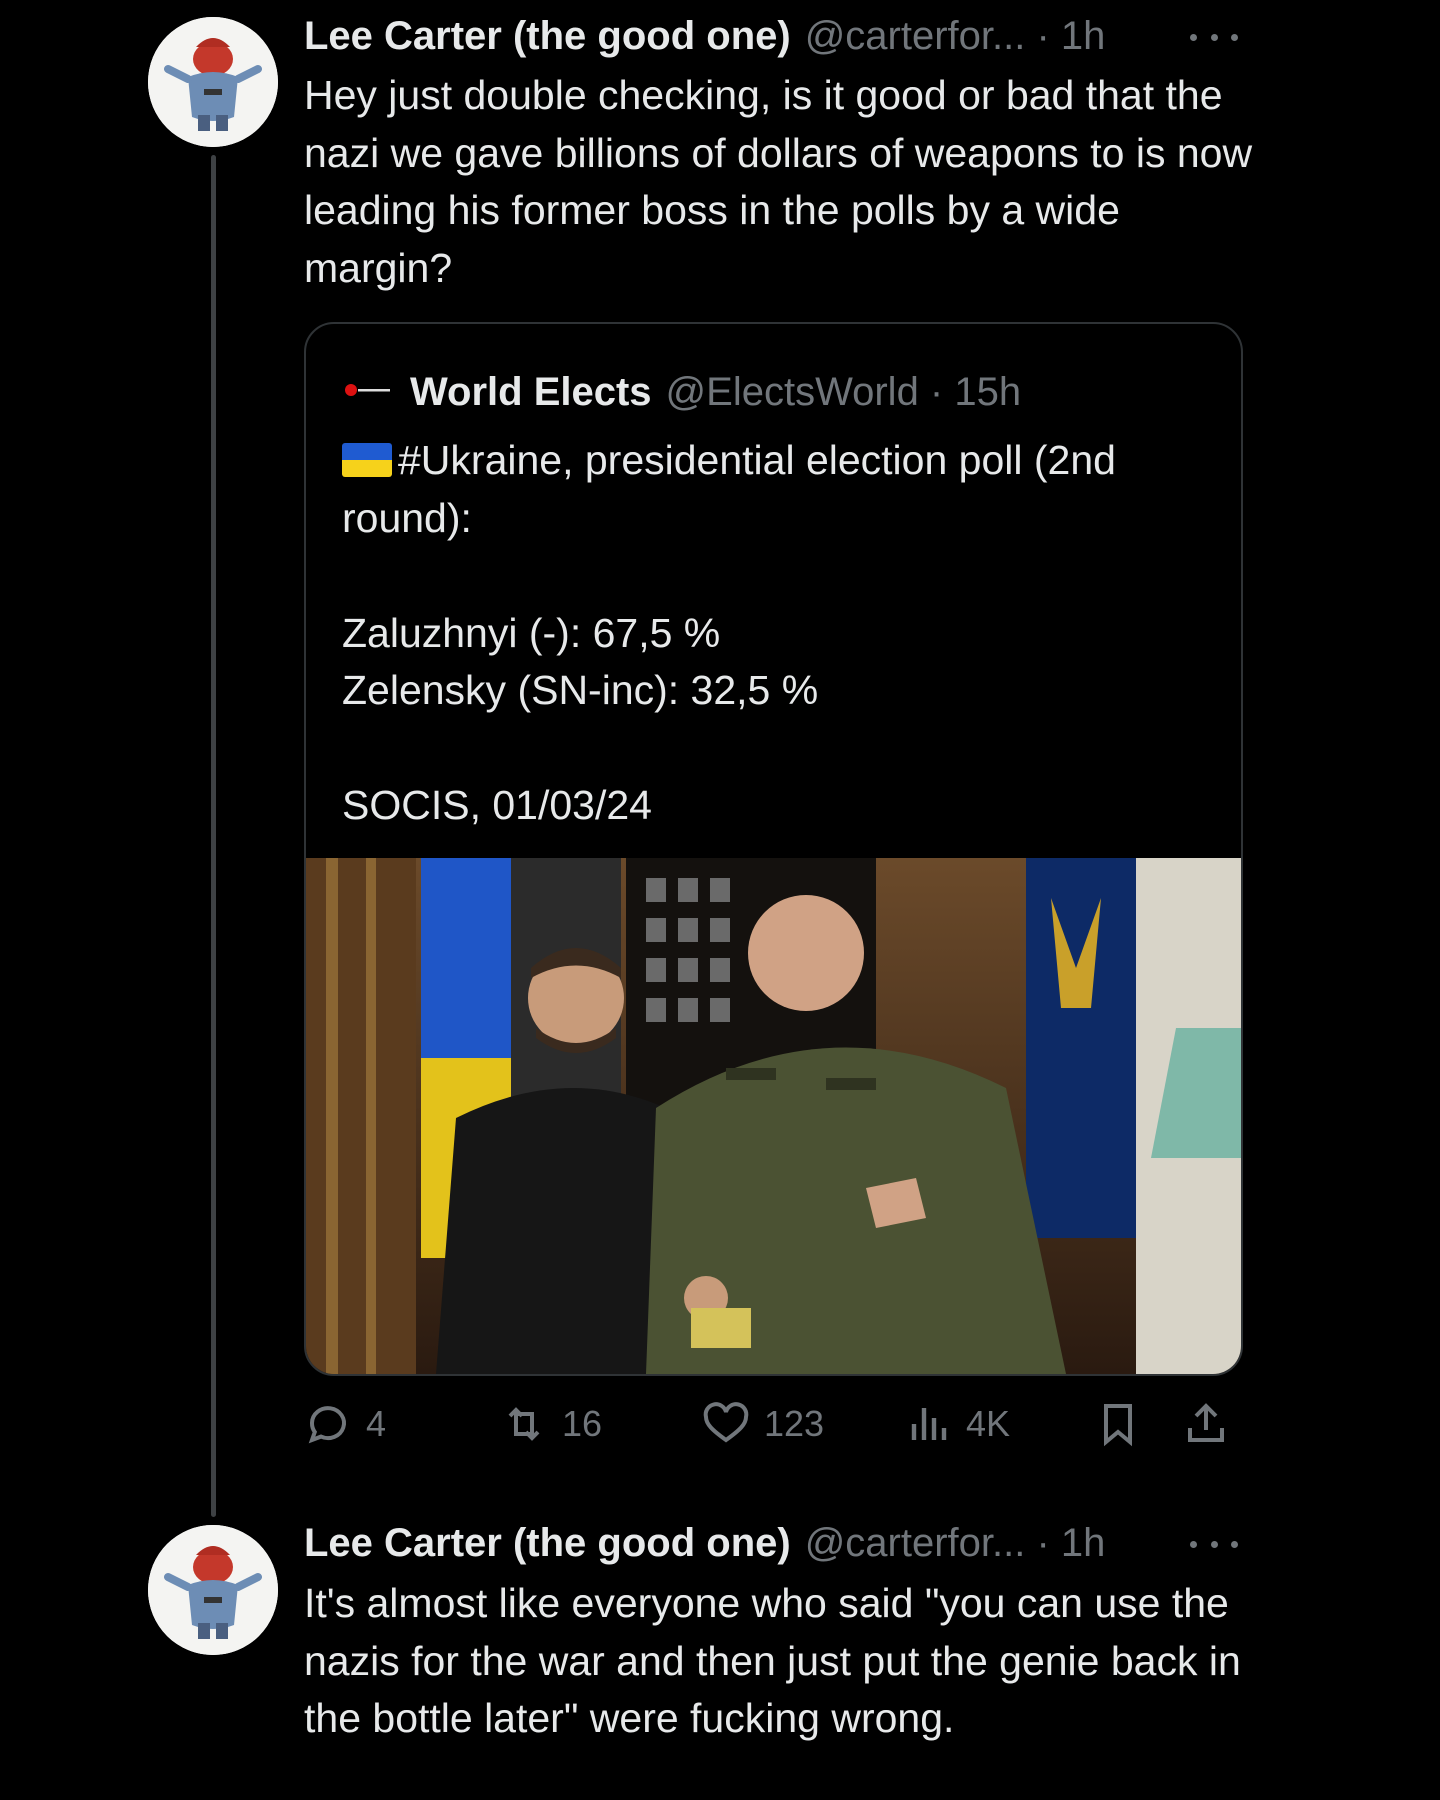  I want to click on quote-header: World Elects @ElectsWorld · 15h, so click(682, 392).